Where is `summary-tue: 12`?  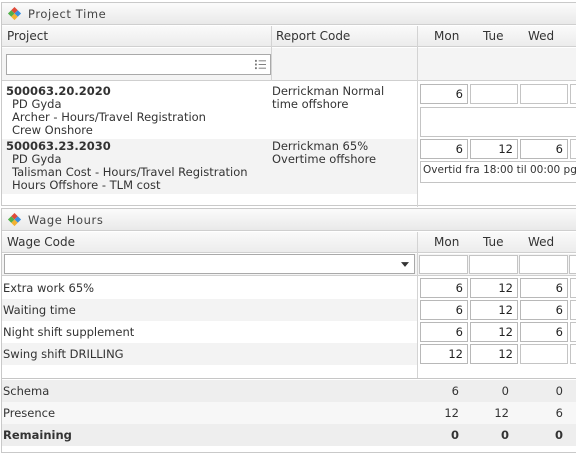
summary-tue: 12 is located at coordinates (501, 413).